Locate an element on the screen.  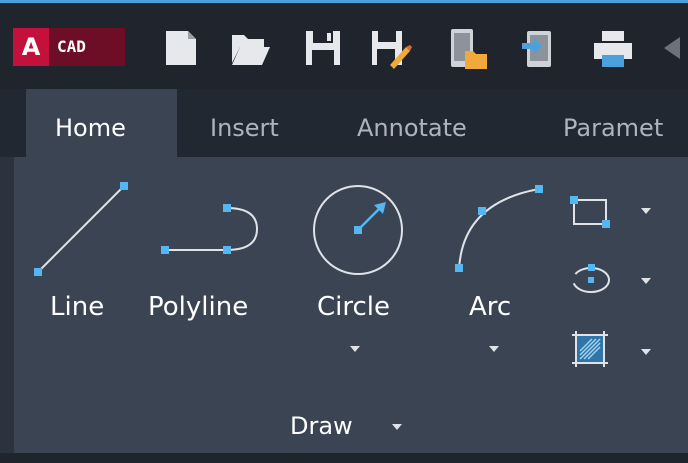
circle-icon is located at coordinates (358, 230).